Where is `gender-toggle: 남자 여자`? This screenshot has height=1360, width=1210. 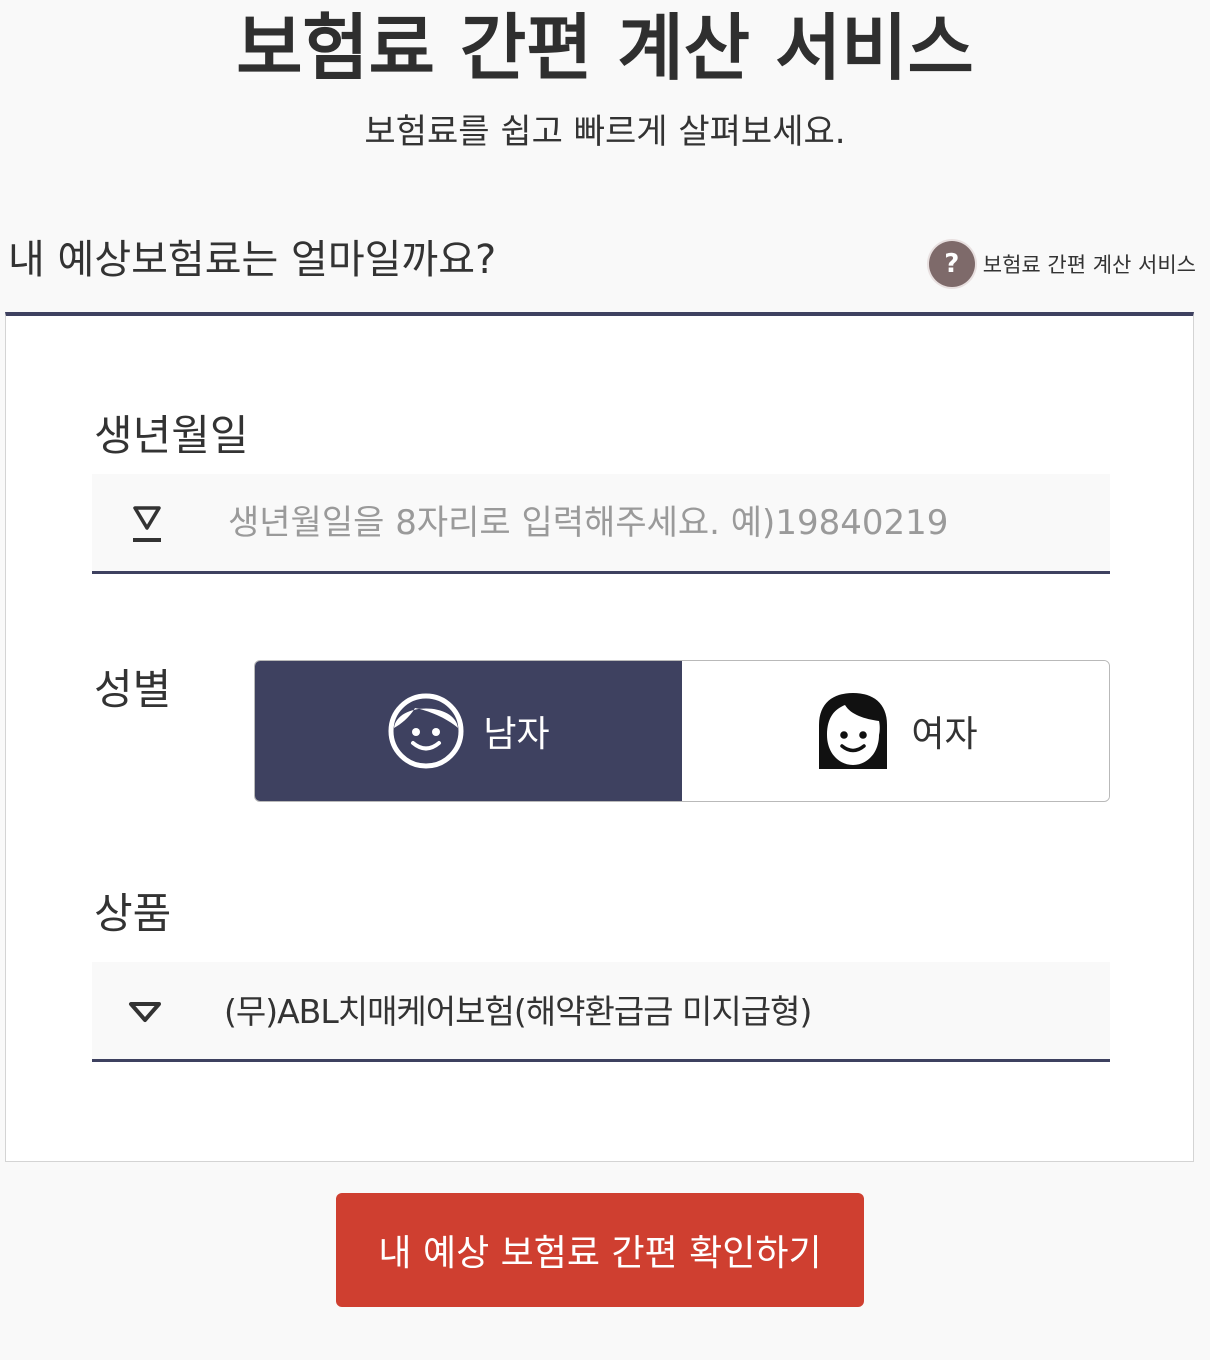 gender-toggle: 남자 여자 is located at coordinates (682, 731).